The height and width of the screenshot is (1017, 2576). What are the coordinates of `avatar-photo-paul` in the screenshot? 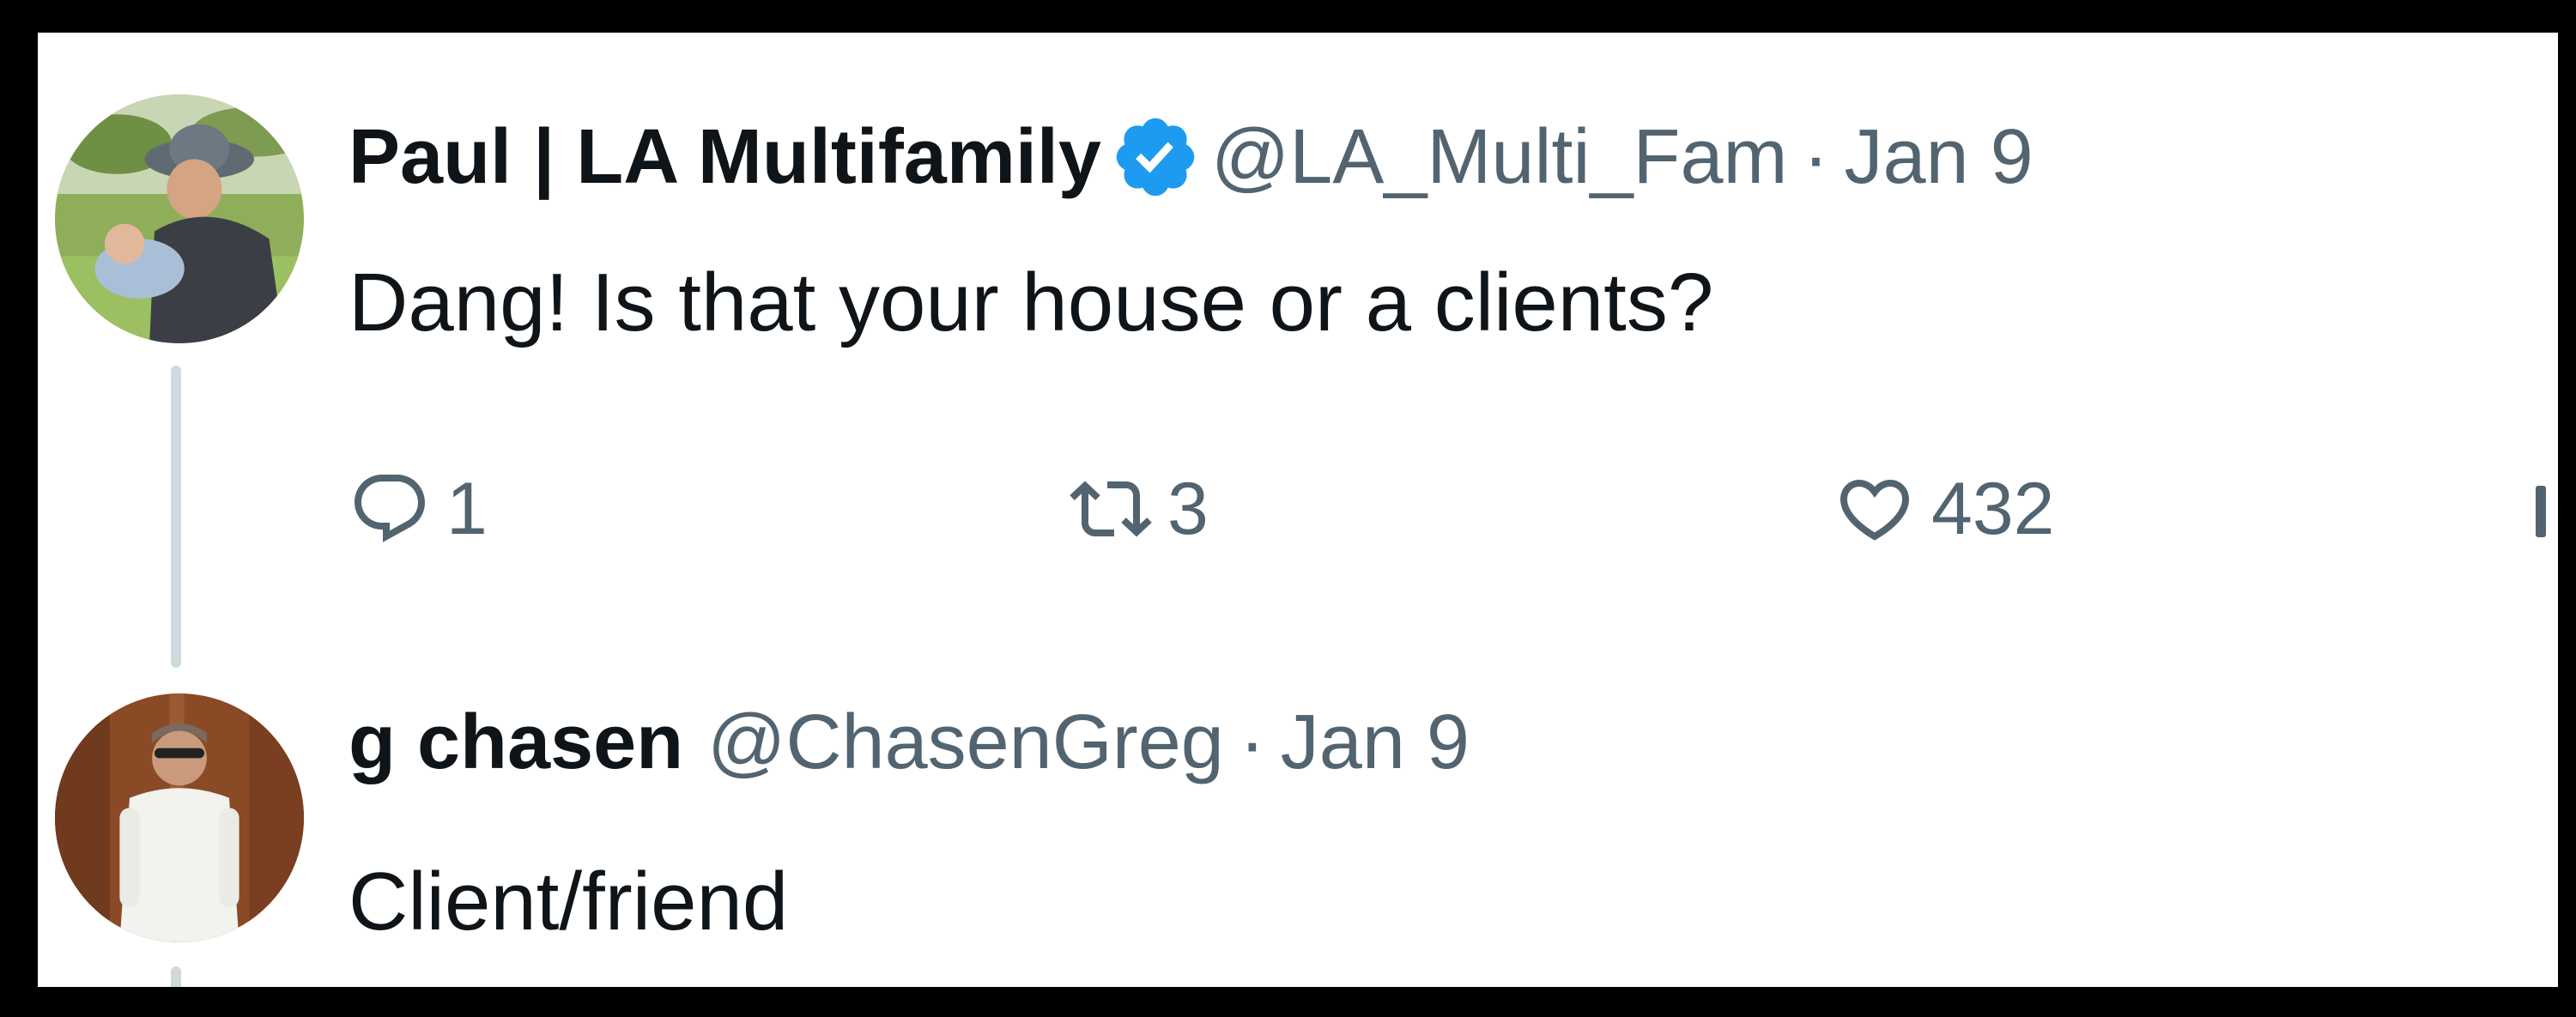 It's located at (179, 219).